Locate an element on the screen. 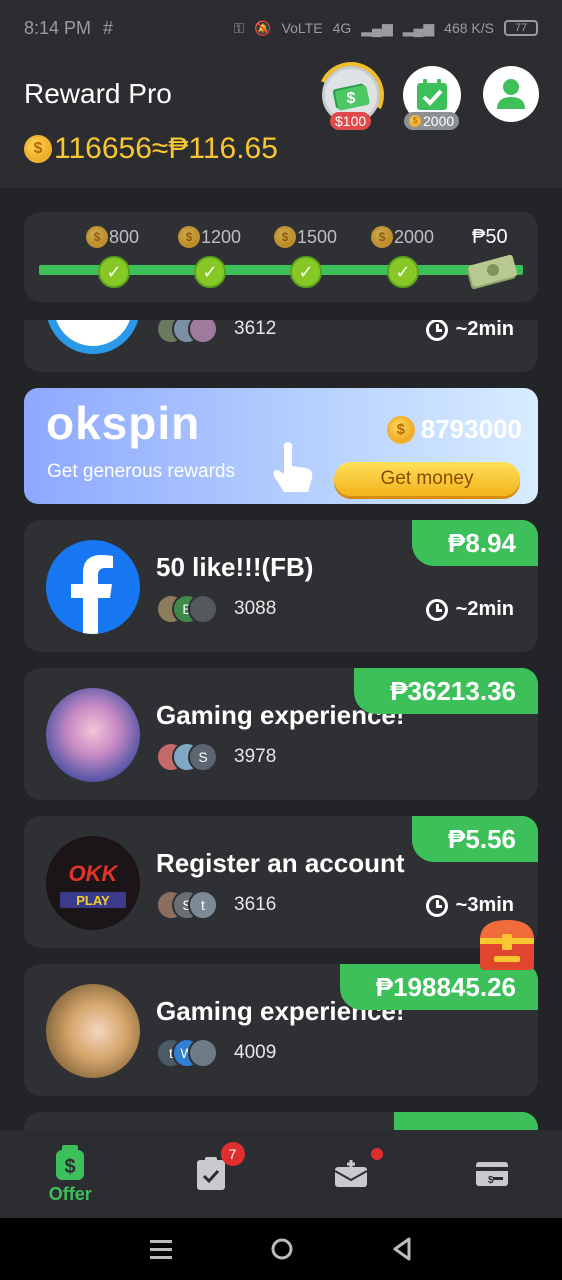 This screenshot has width=562, height=1280. okk-play-logo: OKK PLAY is located at coordinates (93, 883).